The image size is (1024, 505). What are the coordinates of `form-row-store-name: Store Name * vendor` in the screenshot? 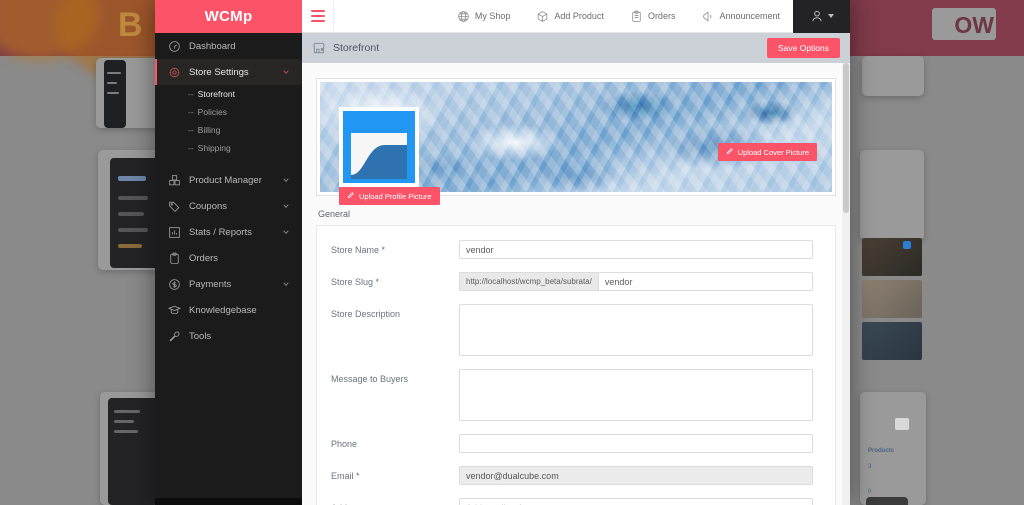 It's located at (572, 249).